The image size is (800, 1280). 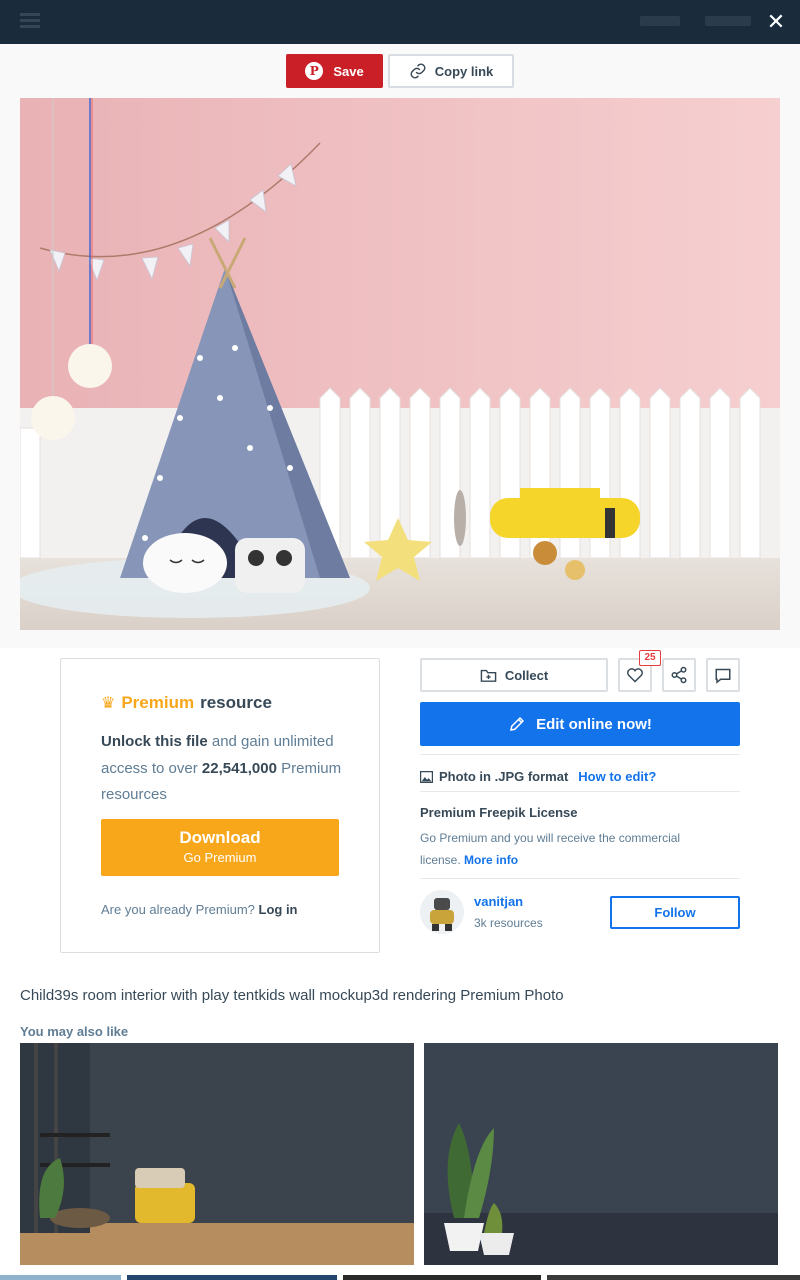 What do you see at coordinates (180, 909) in the screenshot?
I see `already-premium-label: Are you already Premium?` at bounding box center [180, 909].